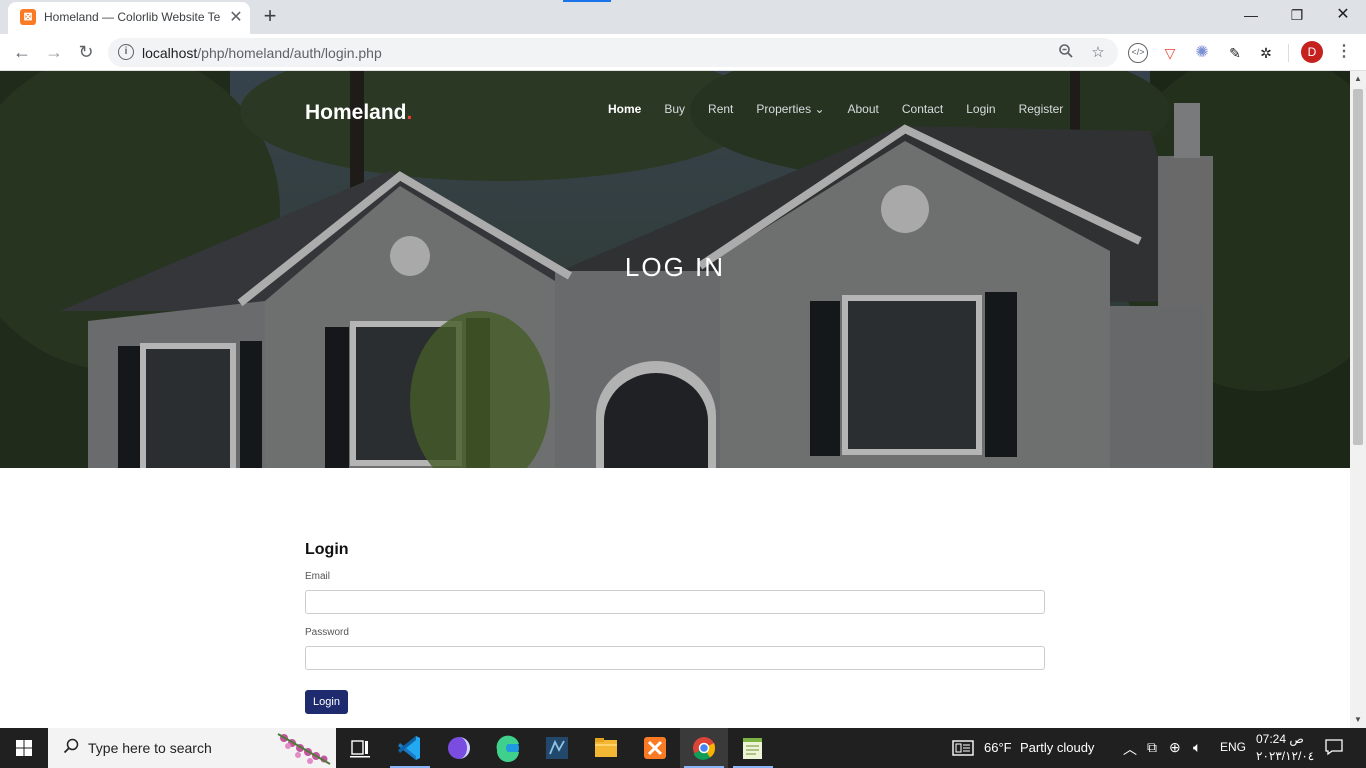 The height and width of the screenshot is (768, 1366). What do you see at coordinates (587, 1) in the screenshot?
I see `tab-loading-indicator` at bounding box center [587, 1].